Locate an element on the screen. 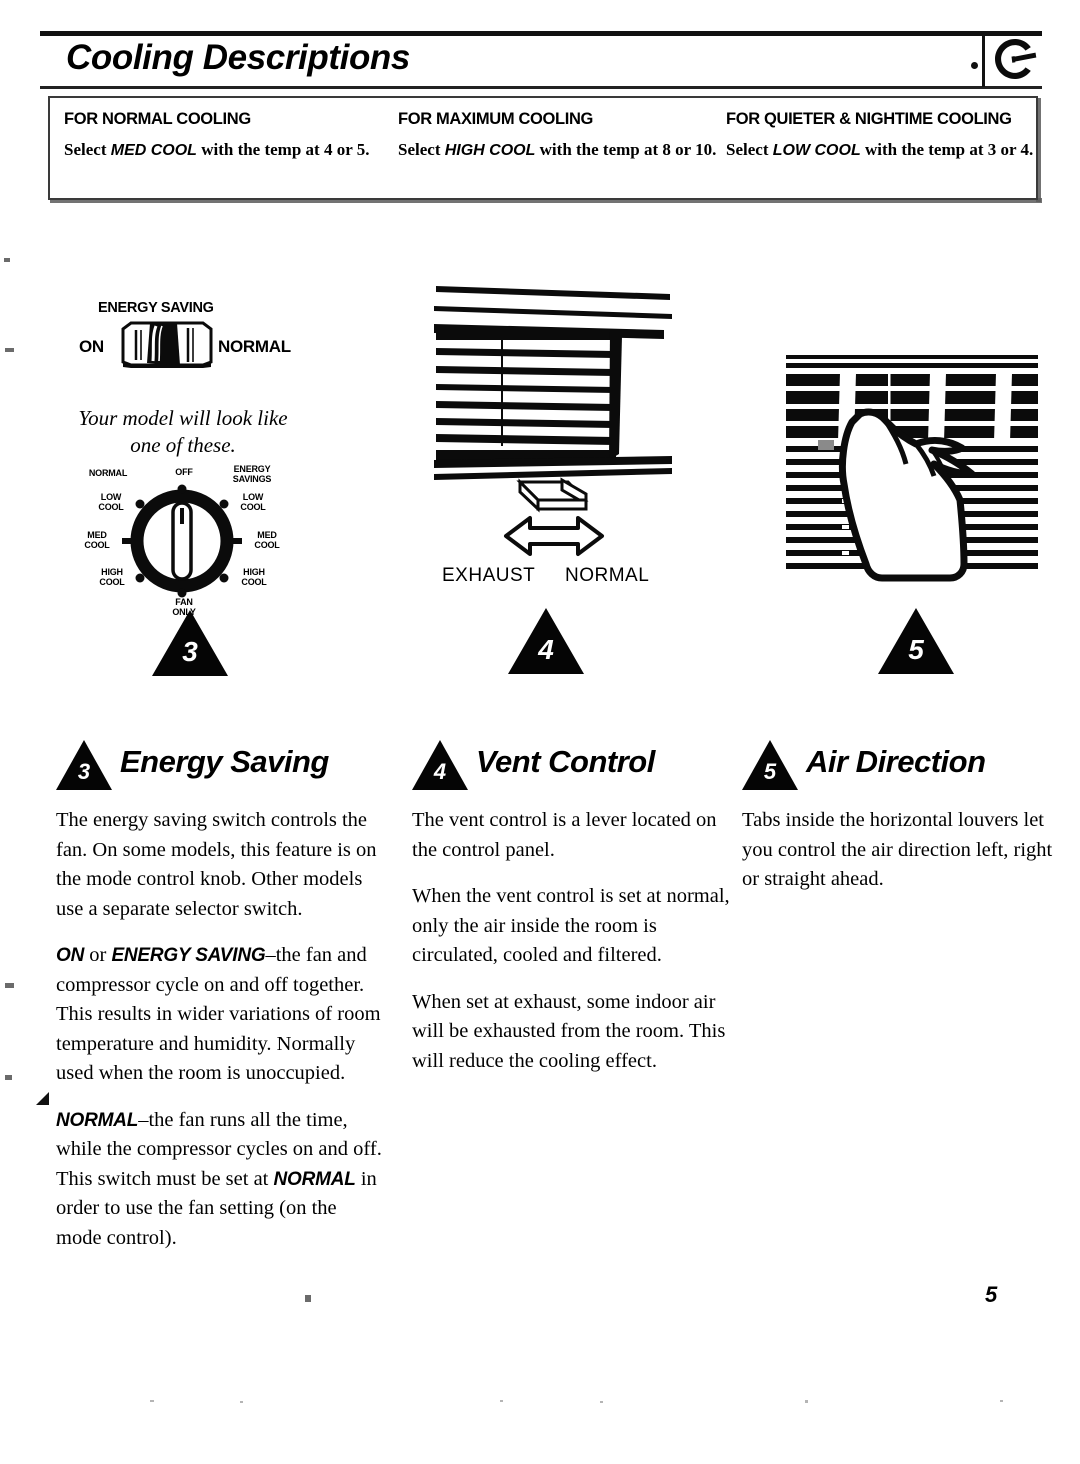 This screenshot has height=1464, width=1080. knob-label-right-high-cool: HIGH COOL is located at coordinates (254, 577).